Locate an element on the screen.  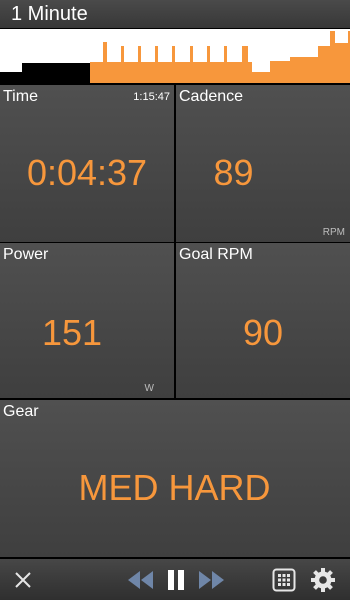
pause-icon is located at coordinates (176, 579).